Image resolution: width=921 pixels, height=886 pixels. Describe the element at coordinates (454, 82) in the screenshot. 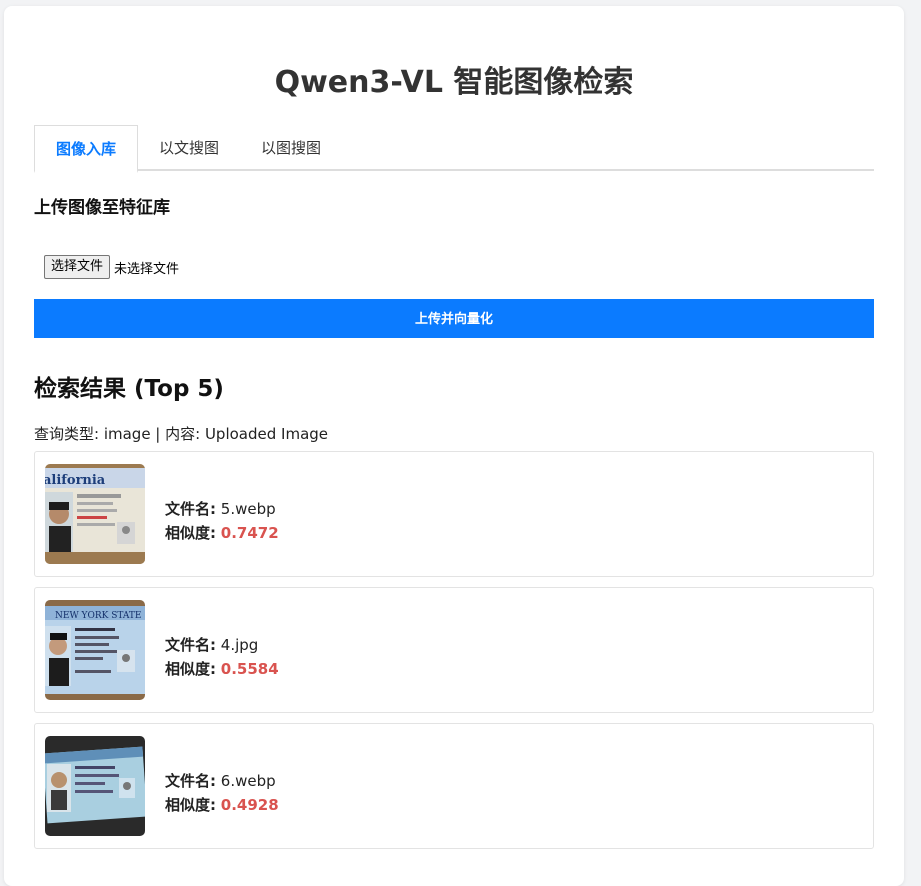

I see `page-title: Qwen3-VL 智能图像检索` at that location.